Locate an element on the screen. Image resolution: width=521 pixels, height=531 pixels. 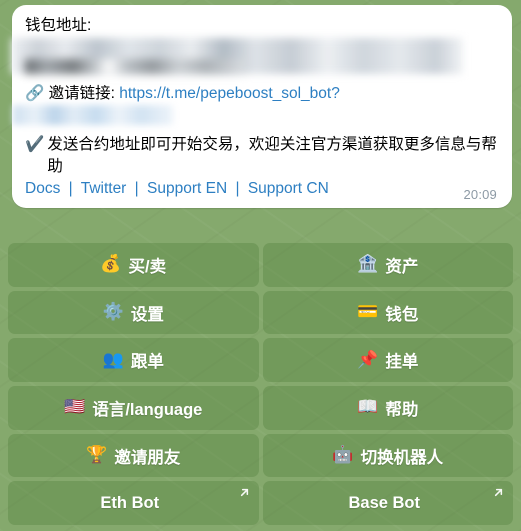
check-mark-icon: ✔️ is located at coordinates (35, 144).